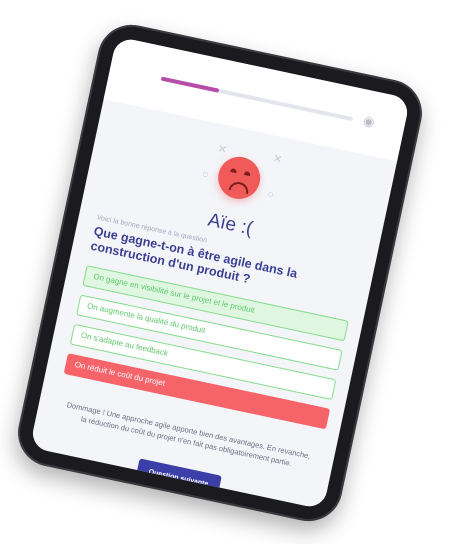 This screenshot has height=544, width=465. I want to click on trophy-icon: ◉, so click(368, 121).